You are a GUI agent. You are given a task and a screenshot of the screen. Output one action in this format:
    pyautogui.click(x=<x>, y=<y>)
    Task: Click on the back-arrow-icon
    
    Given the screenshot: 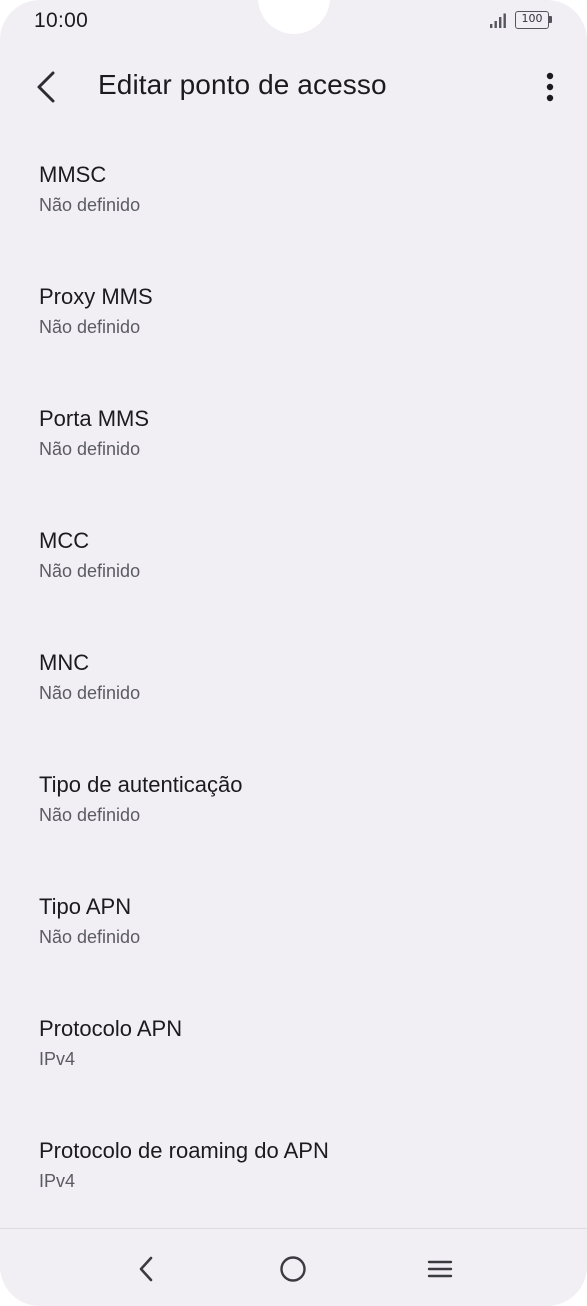 What is the action you would take?
    pyautogui.click(x=46, y=87)
    